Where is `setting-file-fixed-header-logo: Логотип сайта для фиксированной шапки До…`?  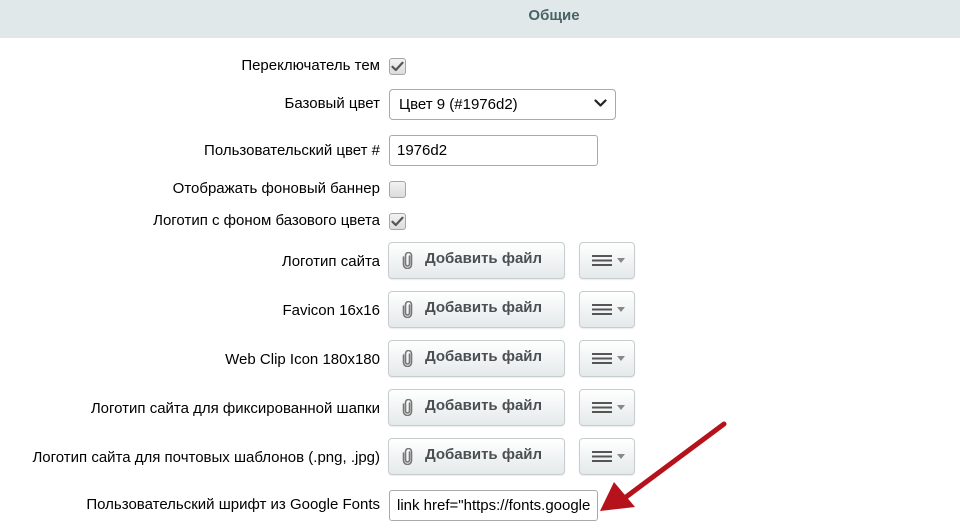 setting-file-fixed-header-logo: Логотип сайта для фиксированной шапки До… is located at coordinates (480, 407).